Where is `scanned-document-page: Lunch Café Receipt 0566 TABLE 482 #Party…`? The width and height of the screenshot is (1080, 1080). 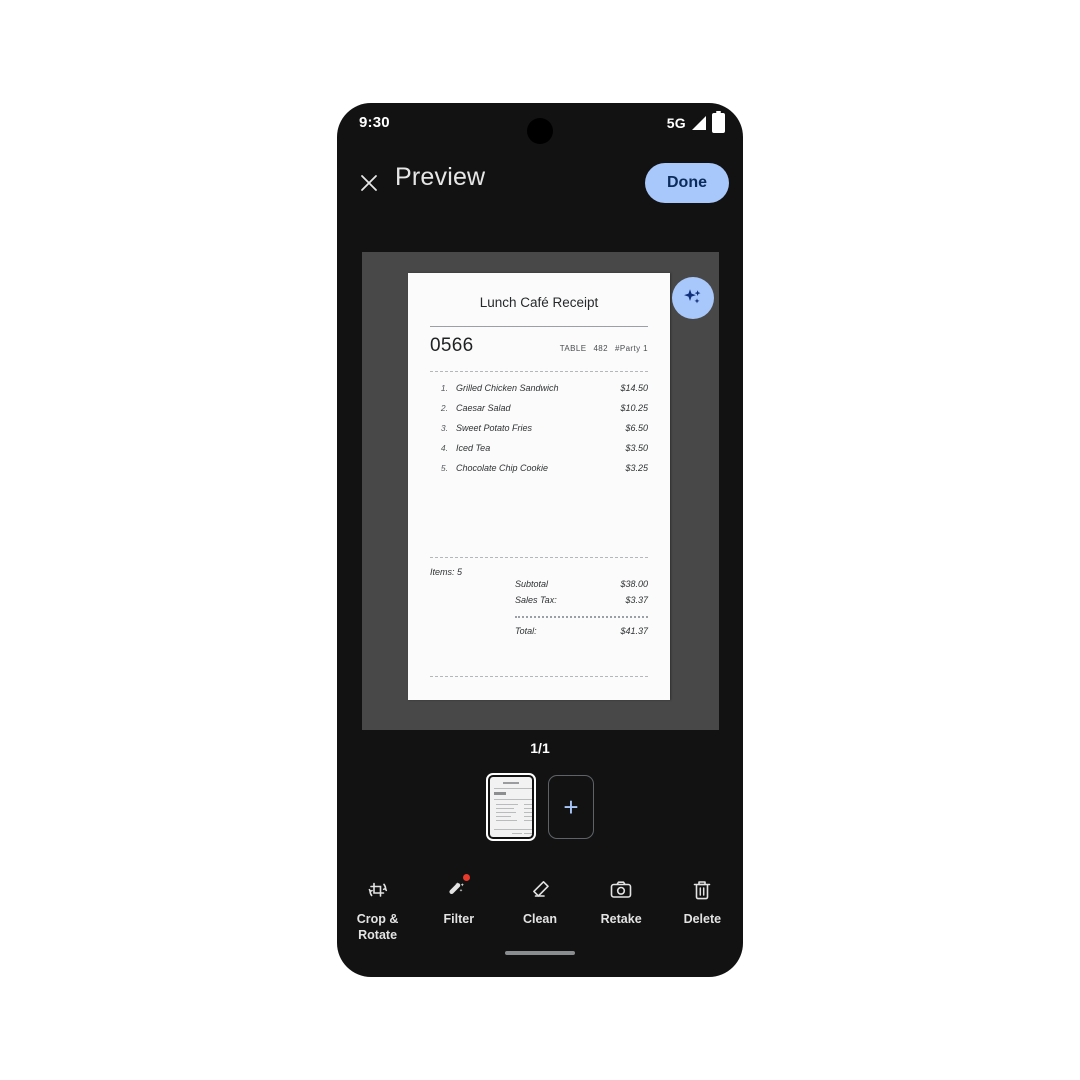 scanned-document-page: Lunch Café Receipt 0566 TABLE 482 #Party… is located at coordinates (539, 486).